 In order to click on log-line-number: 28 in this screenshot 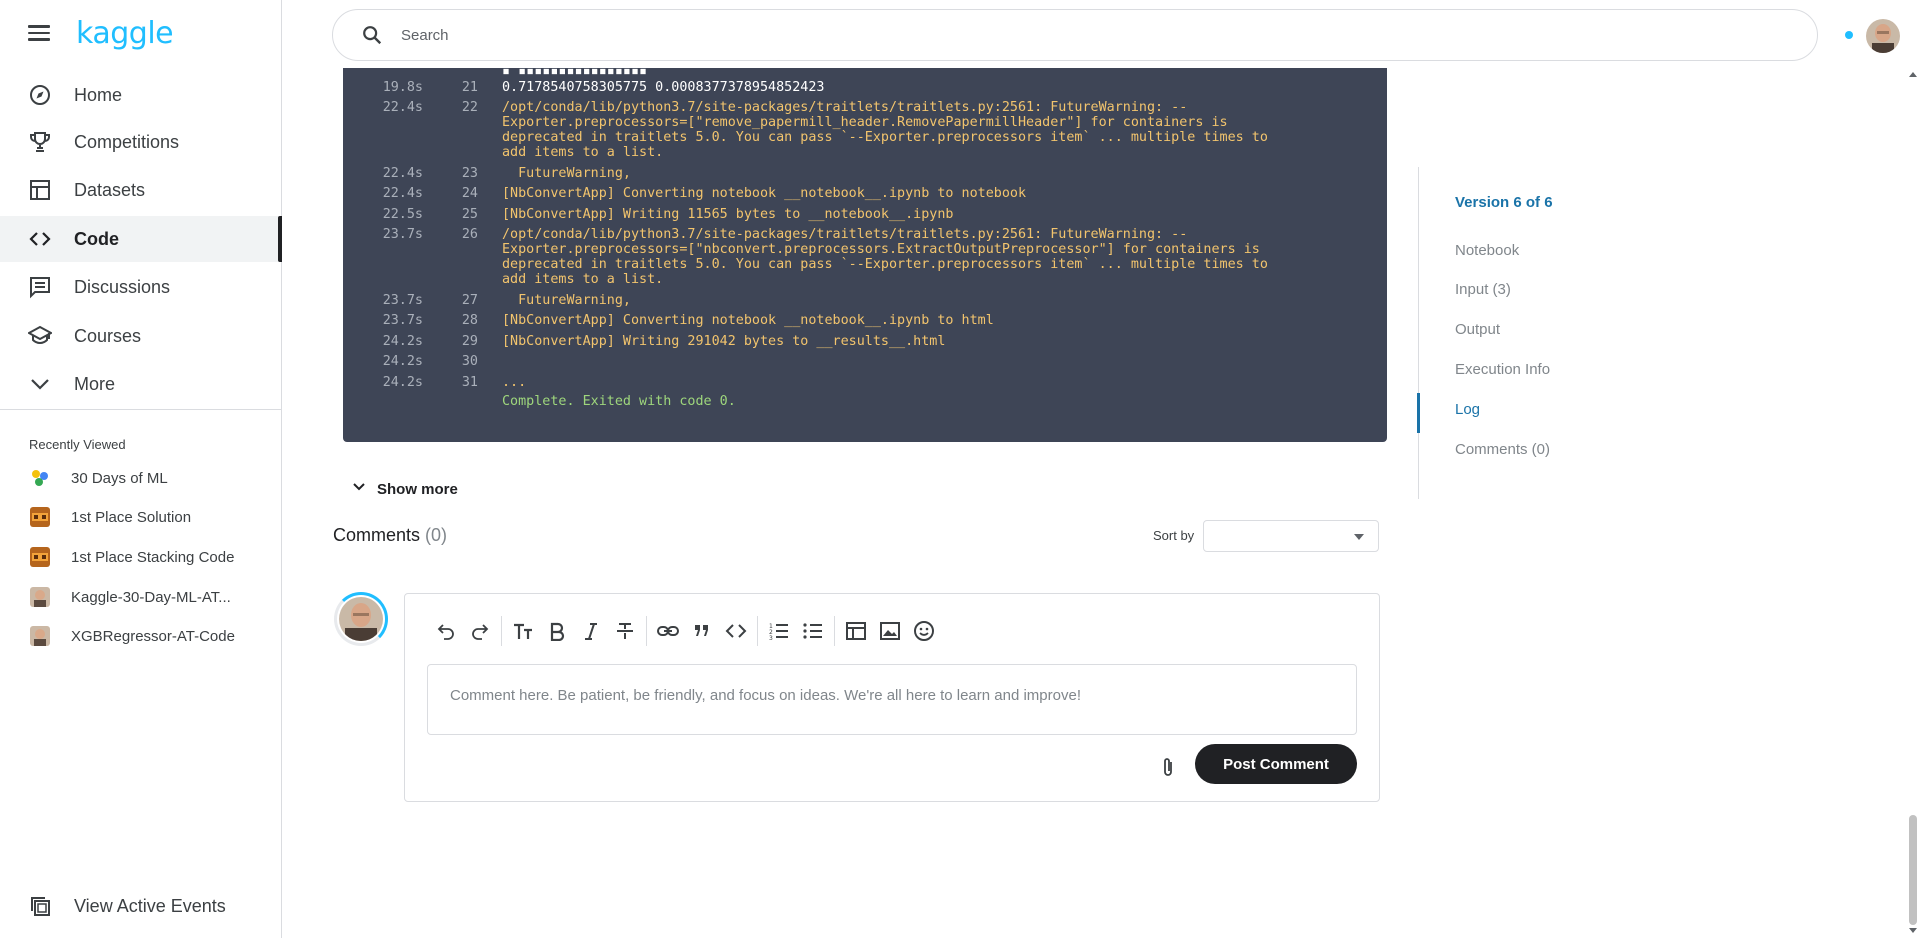, I will do `click(469, 320)`.